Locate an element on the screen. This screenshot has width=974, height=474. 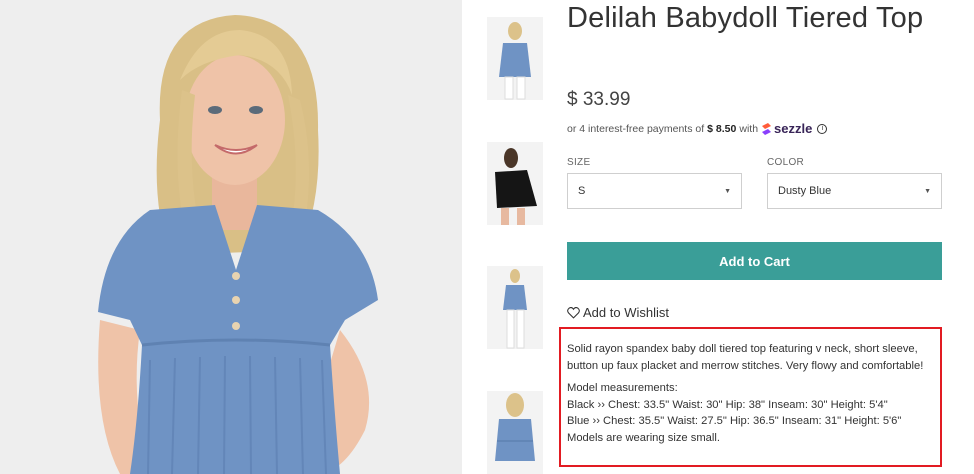
product-price: $ 33.99 is located at coordinates (599, 99).